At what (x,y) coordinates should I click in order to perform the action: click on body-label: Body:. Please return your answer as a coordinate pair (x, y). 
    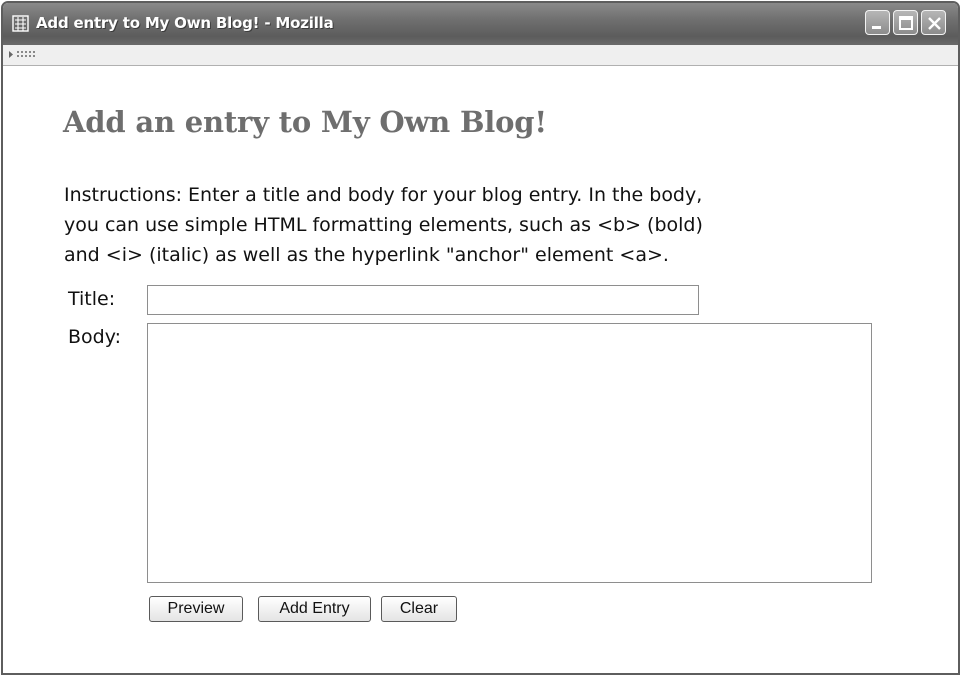
    Looking at the image, I should click on (94, 337).